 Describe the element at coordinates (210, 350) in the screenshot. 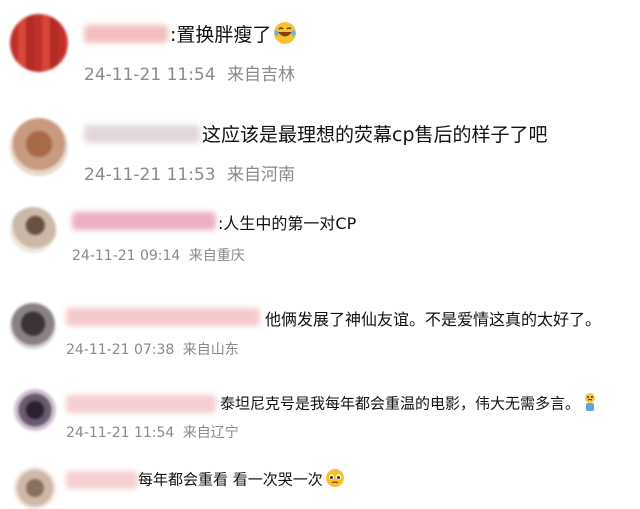

I see `comment-location: 来自山东` at that location.